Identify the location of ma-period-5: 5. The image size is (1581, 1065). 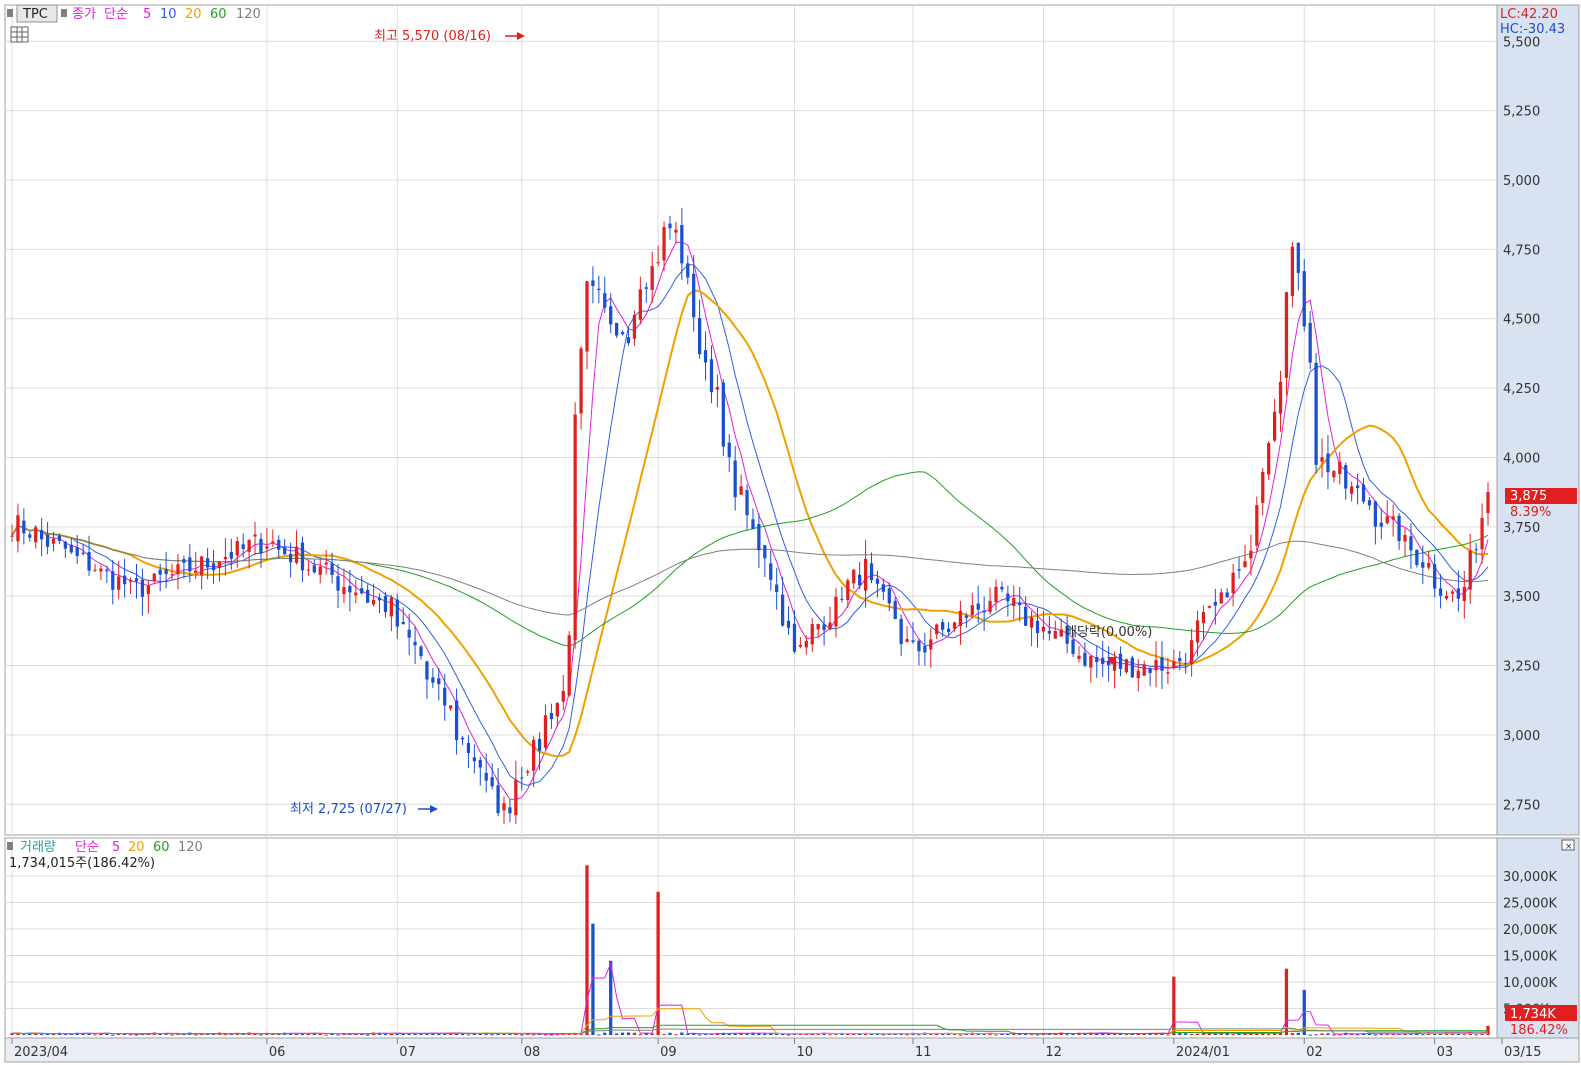
(147, 14).